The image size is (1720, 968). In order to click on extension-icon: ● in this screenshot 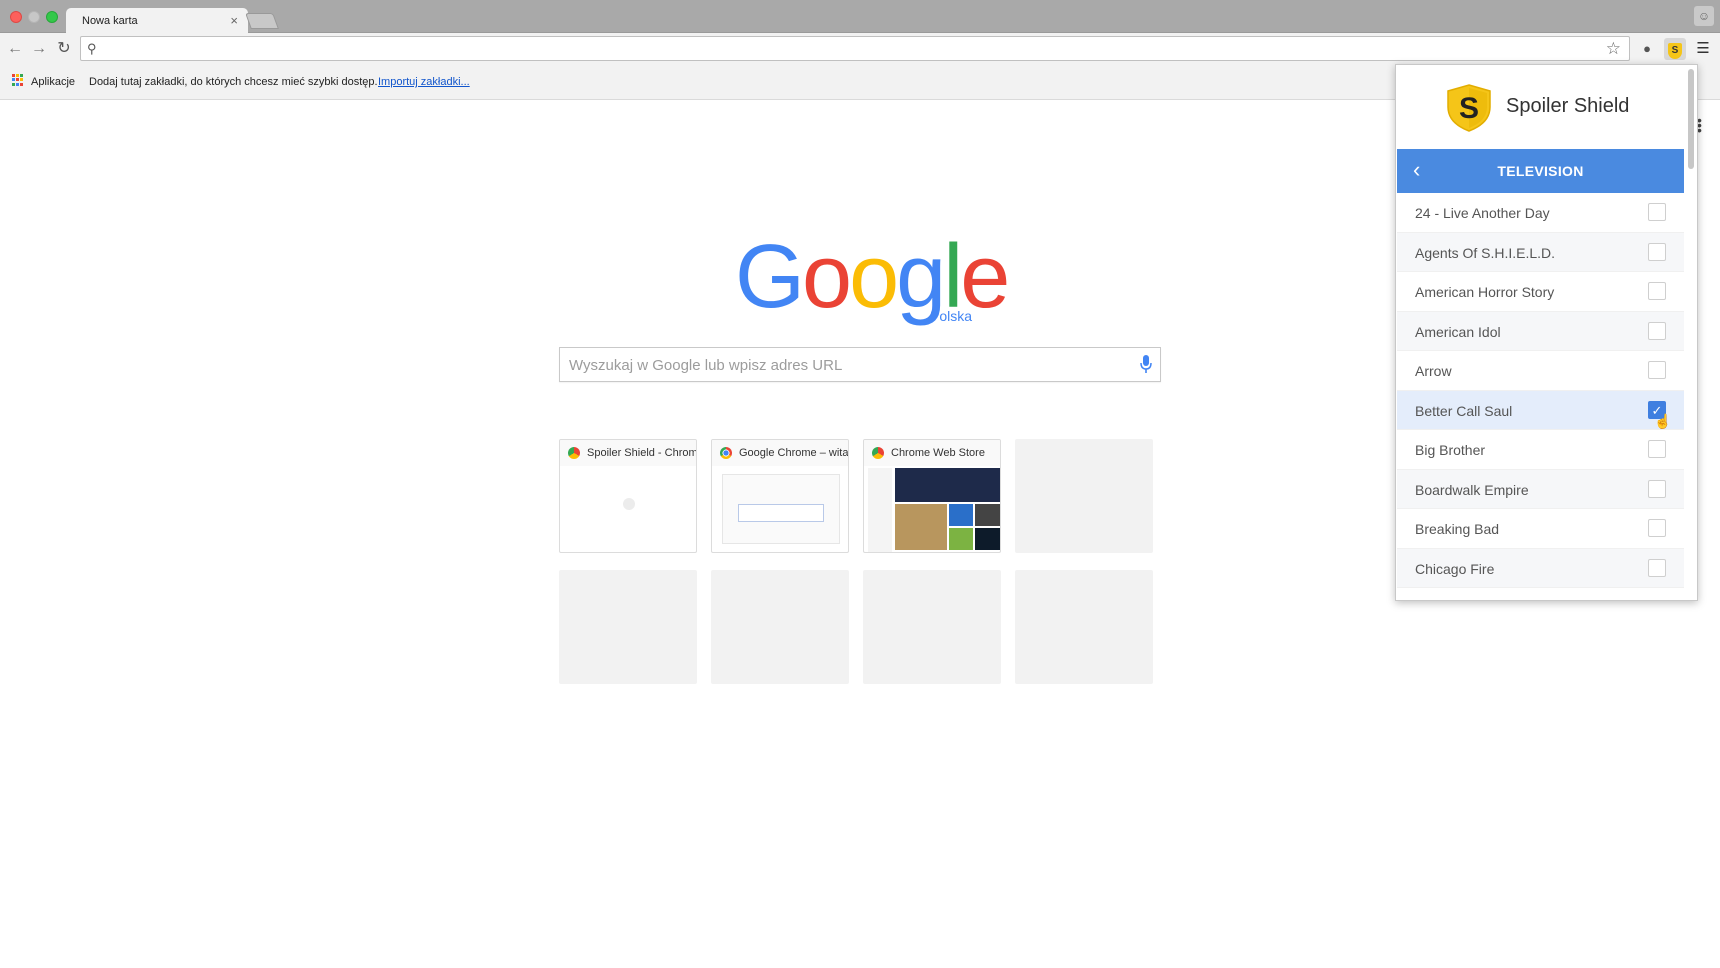, I will do `click(1647, 49)`.